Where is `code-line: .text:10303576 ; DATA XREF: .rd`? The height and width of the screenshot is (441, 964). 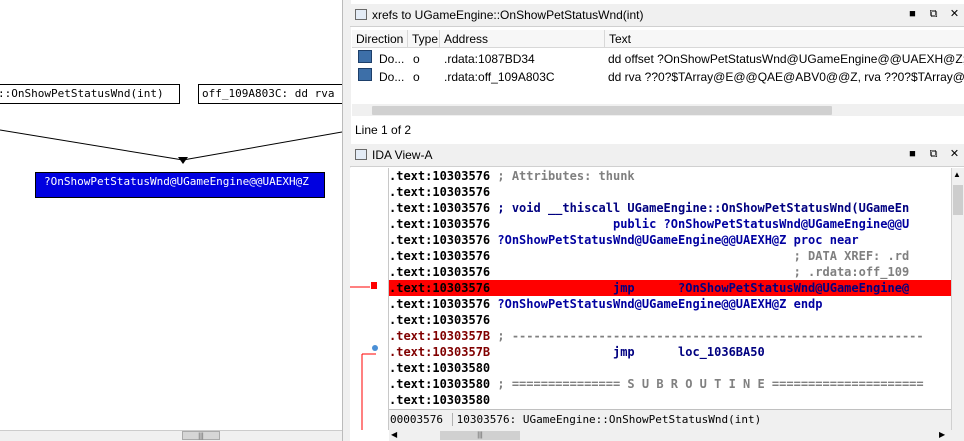
code-line: .text:10303576 ; DATA XREF: .rd is located at coordinates (670, 256).